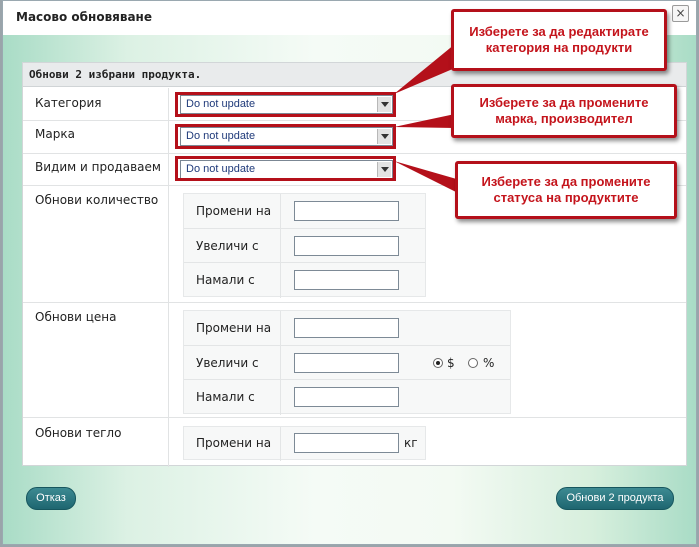 This screenshot has width=699, height=547. I want to click on quantity-set-label: Промени на, so click(234, 211).